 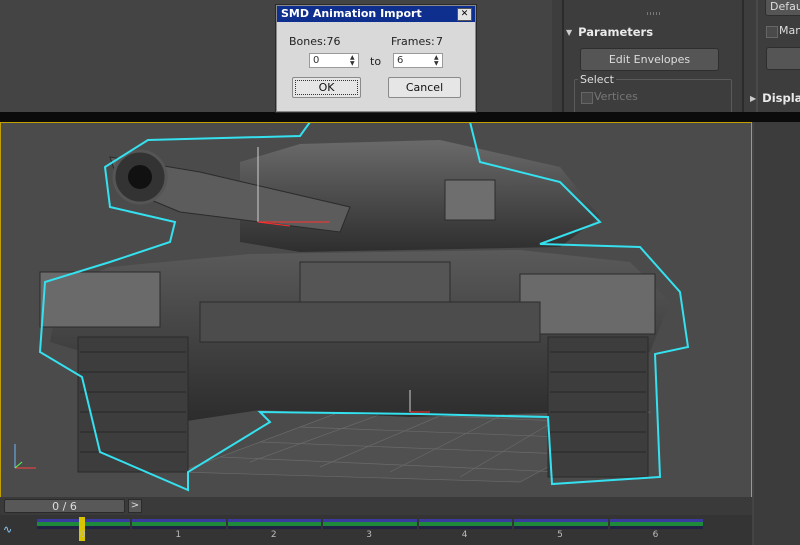 What do you see at coordinates (178, 535) in the screenshot?
I see `tick-label: 1` at bounding box center [178, 535].